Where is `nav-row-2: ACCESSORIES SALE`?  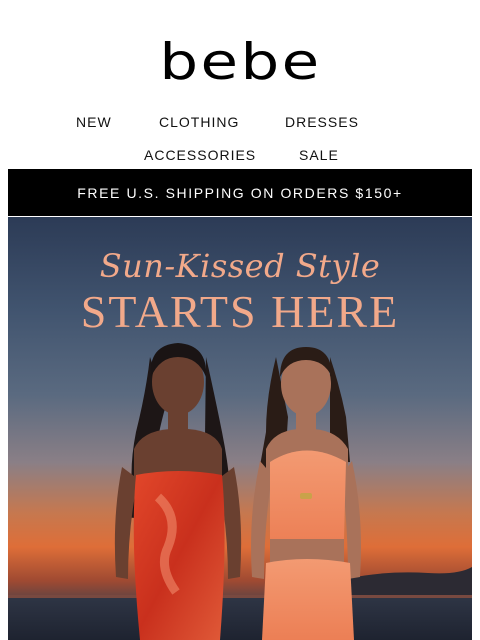
nav-row-2: ACCESSORIES SALE is located at coordinates (240, 156).